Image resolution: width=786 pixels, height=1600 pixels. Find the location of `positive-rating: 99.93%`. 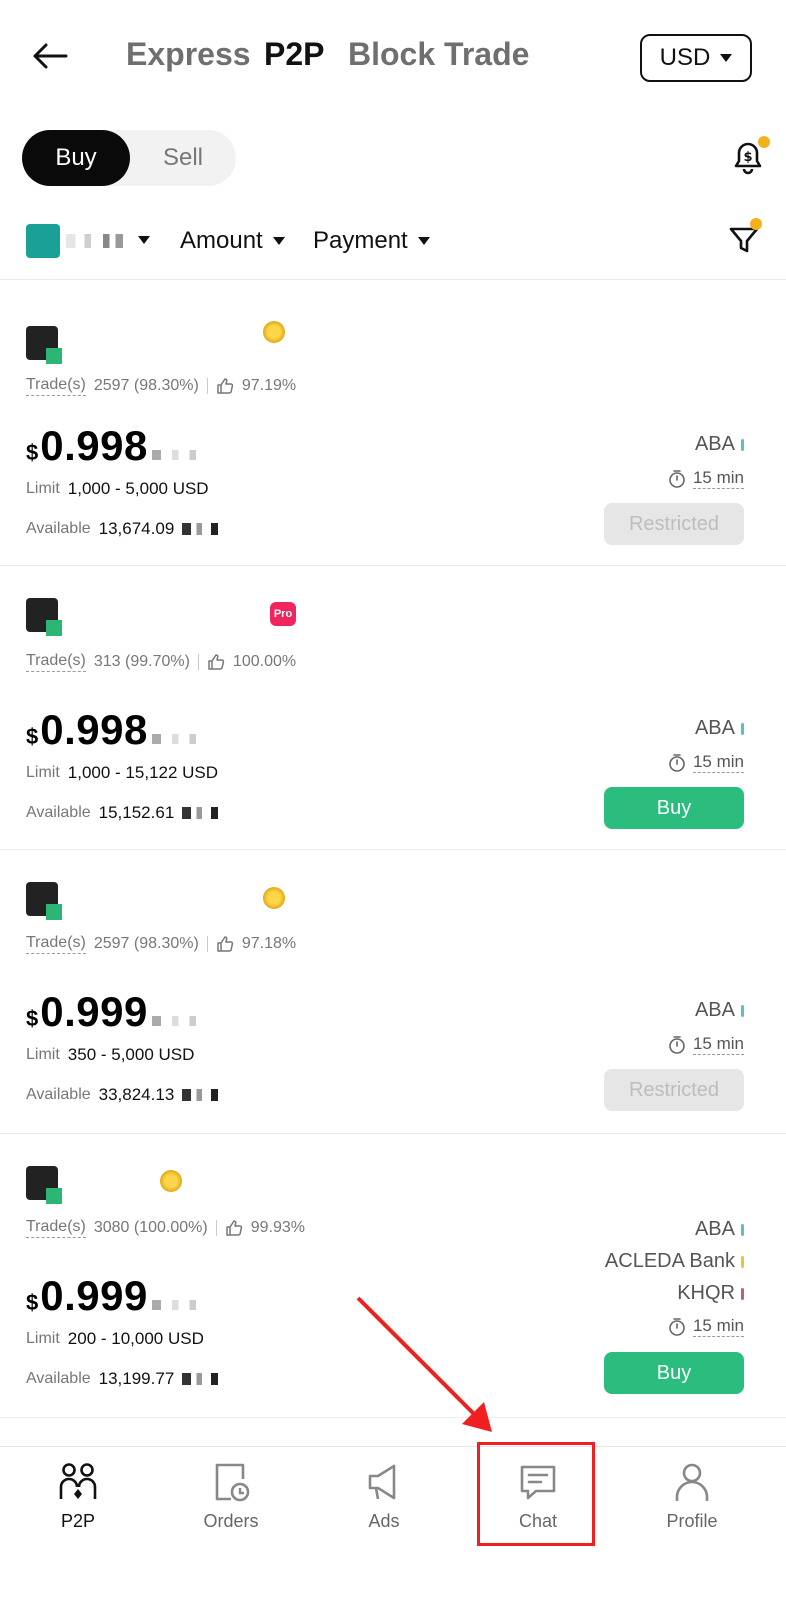

positive-rating: 99.93% is located at coordinates (277, 1227).